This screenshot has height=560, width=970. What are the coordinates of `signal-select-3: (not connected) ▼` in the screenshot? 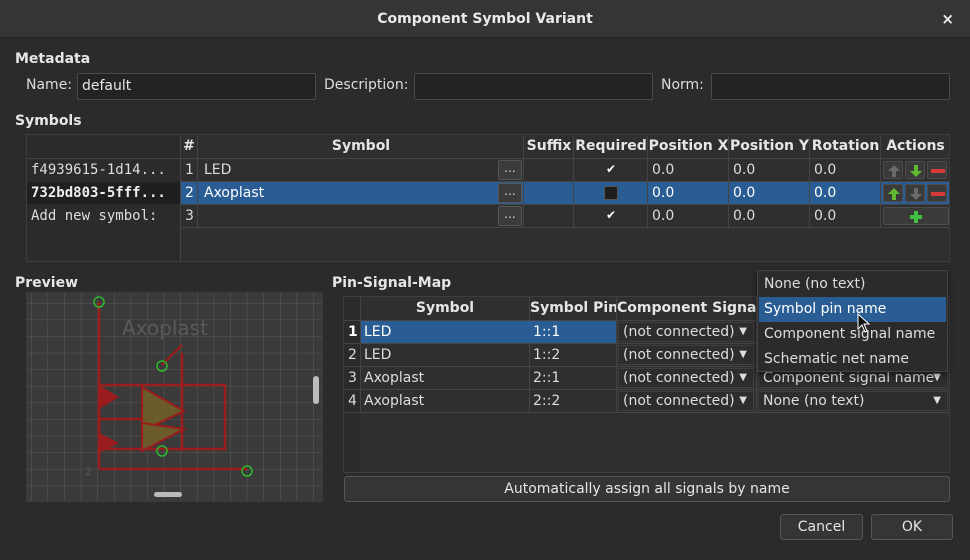 It's located at (686, 378).